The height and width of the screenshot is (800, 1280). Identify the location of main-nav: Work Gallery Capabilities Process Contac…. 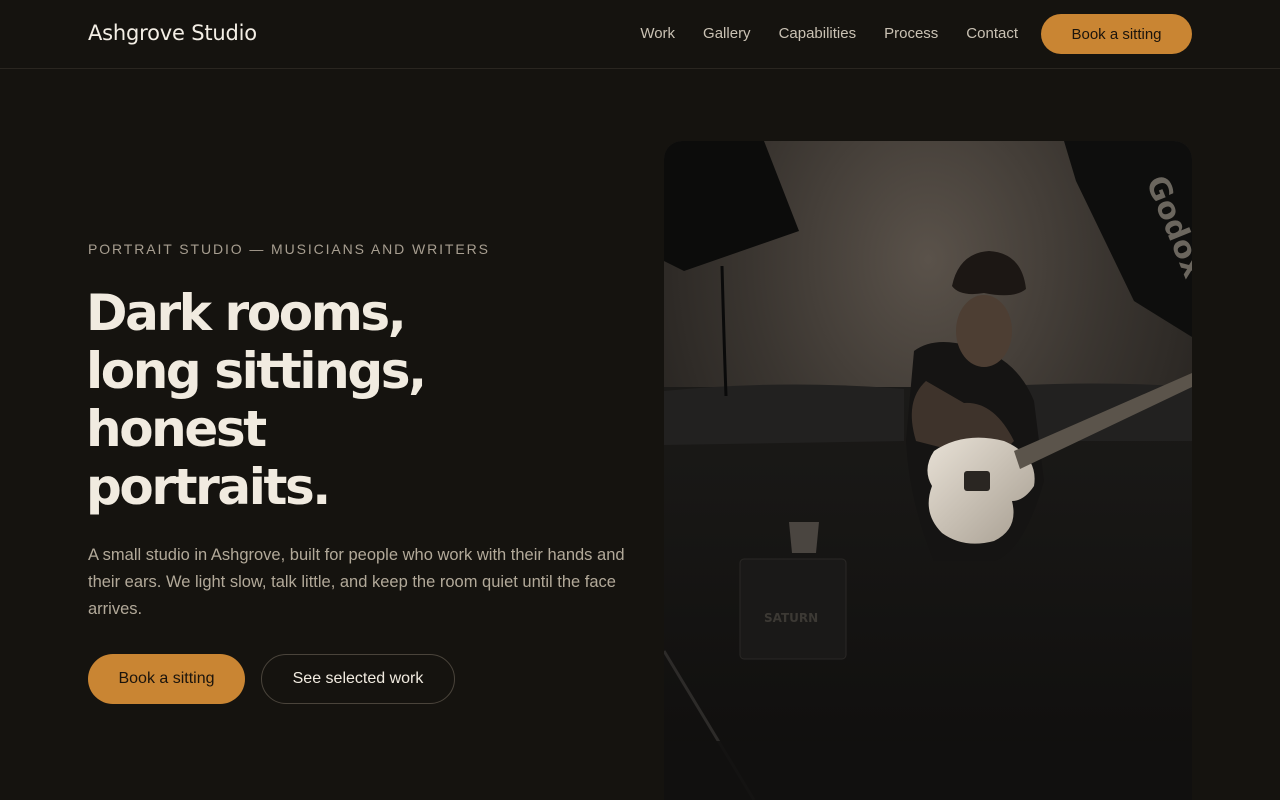
(829, 33).